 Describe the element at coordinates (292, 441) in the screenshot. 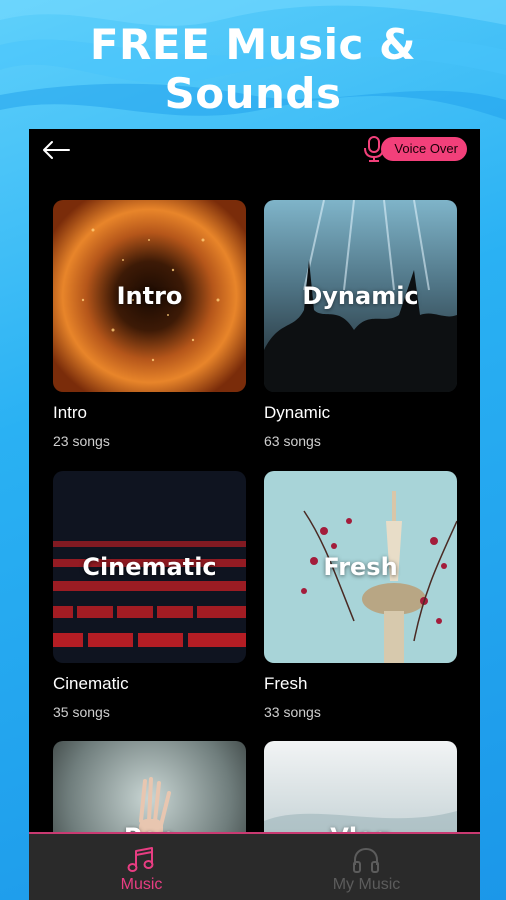

I see `category-song-count: 63 songs` at that location.